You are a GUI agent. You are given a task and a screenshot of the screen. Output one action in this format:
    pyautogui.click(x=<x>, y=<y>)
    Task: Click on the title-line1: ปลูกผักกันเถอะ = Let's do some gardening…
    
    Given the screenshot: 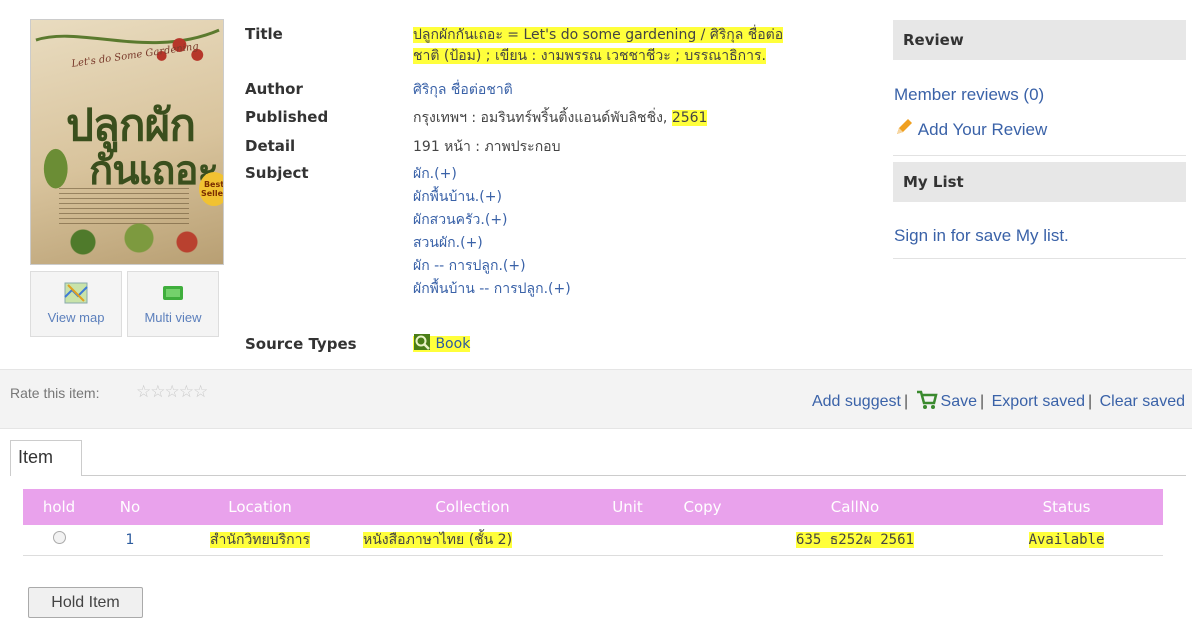 What is the action you would take?
    pyautogui.click(x=598, y=35)
    